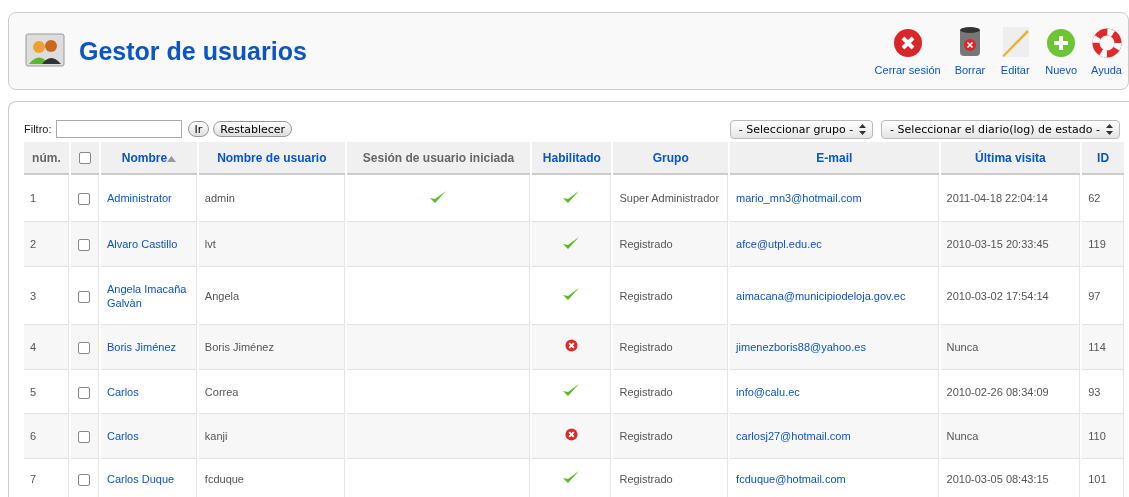 This screenshot has height=497, width=1129. I want to click on filter-field, so click(118, 129).